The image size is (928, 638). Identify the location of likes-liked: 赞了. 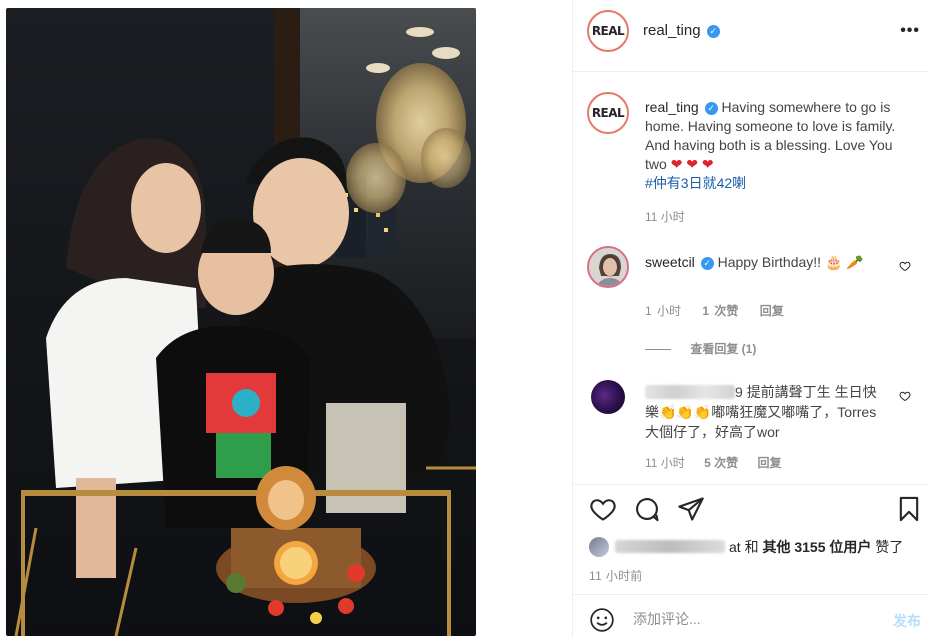
(889, 547).